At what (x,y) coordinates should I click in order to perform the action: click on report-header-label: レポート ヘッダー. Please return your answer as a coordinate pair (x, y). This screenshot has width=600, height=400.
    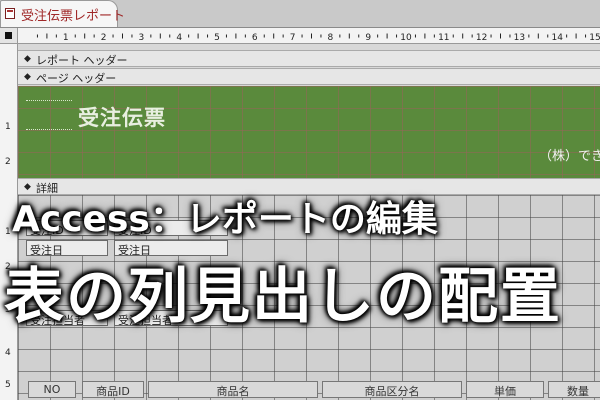
    Looking at the image, I should click on (82, 60).